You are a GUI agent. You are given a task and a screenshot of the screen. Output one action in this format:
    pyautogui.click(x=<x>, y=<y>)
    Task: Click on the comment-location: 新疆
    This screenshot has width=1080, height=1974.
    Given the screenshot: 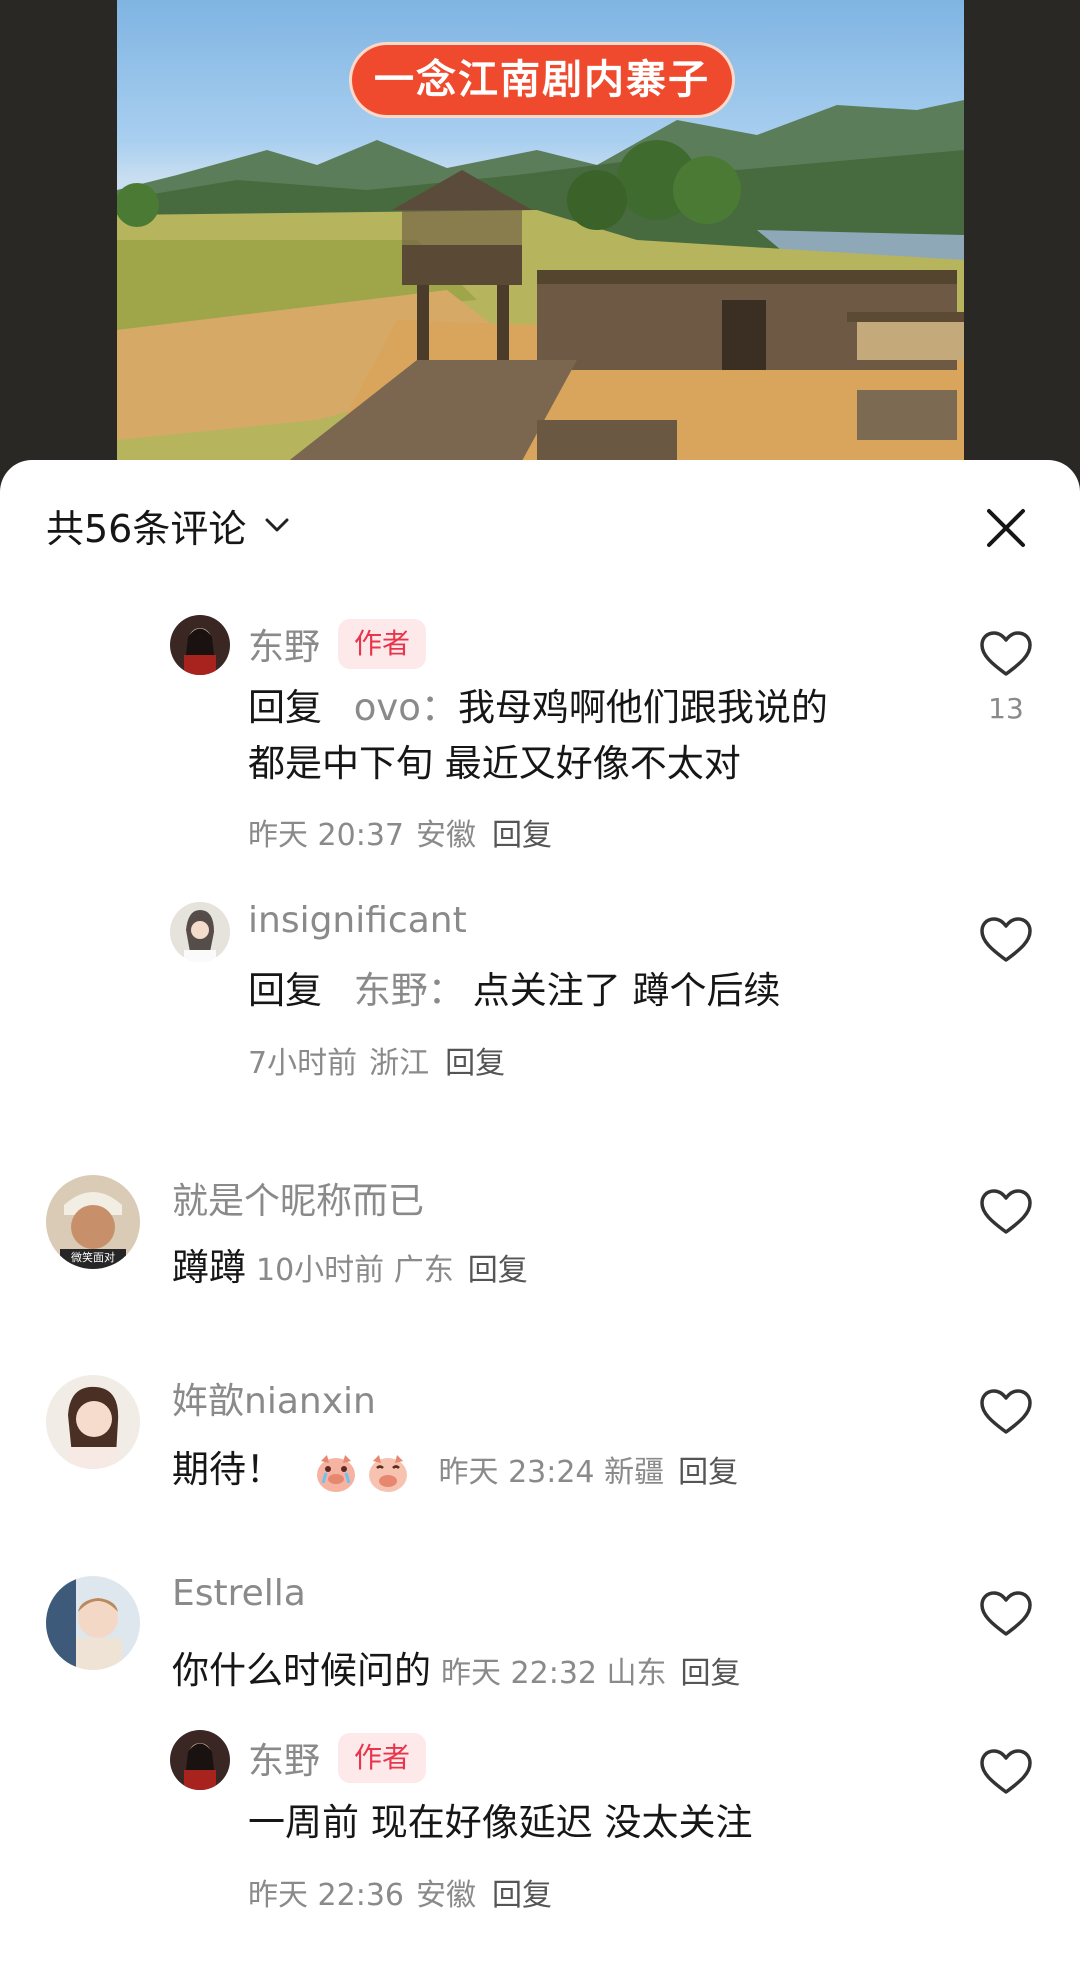 What is the action you would take?
    pyautogui.click(x=634, y=1472)
    